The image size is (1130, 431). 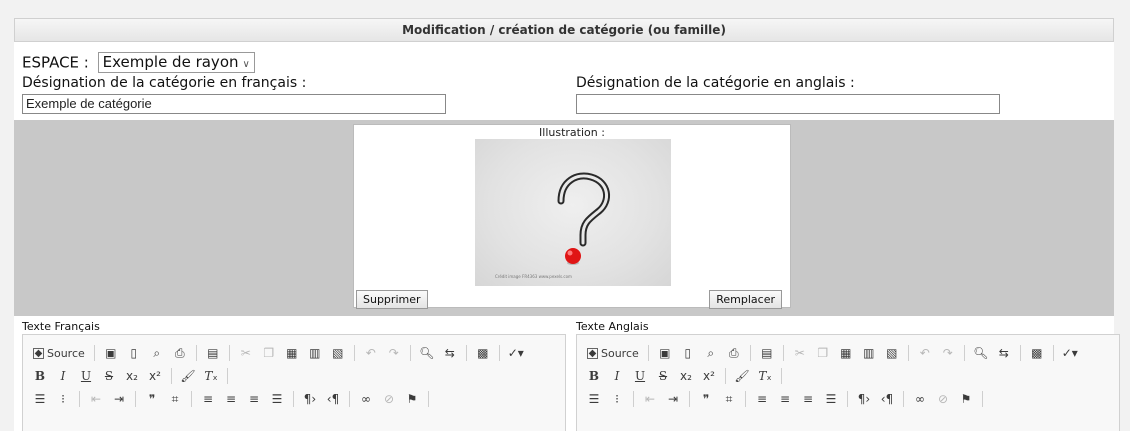 I want to click on toolbar-row-2: B I U S x₂ x² 🖌︎ Tₓ, so click(x=133, y=376).